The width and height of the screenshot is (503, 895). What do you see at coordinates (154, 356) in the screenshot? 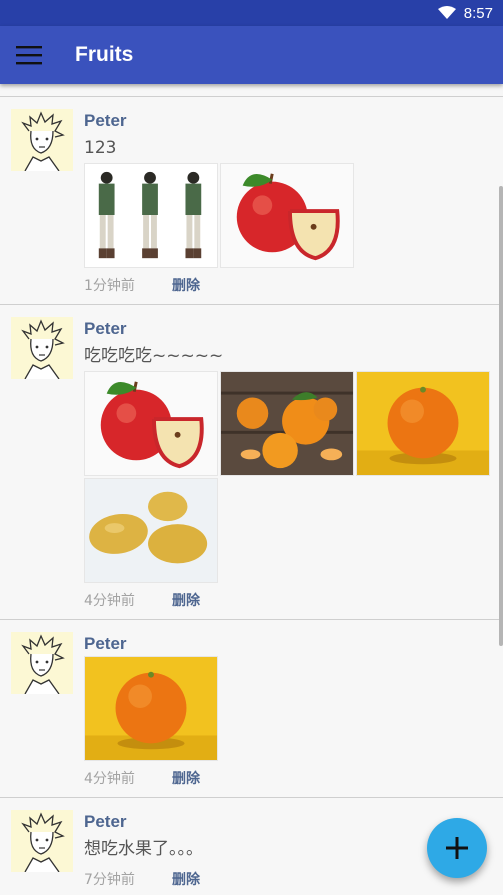
I see `post-text: 吃吃吃吃~~~~~` at bounding box center [154, 356].